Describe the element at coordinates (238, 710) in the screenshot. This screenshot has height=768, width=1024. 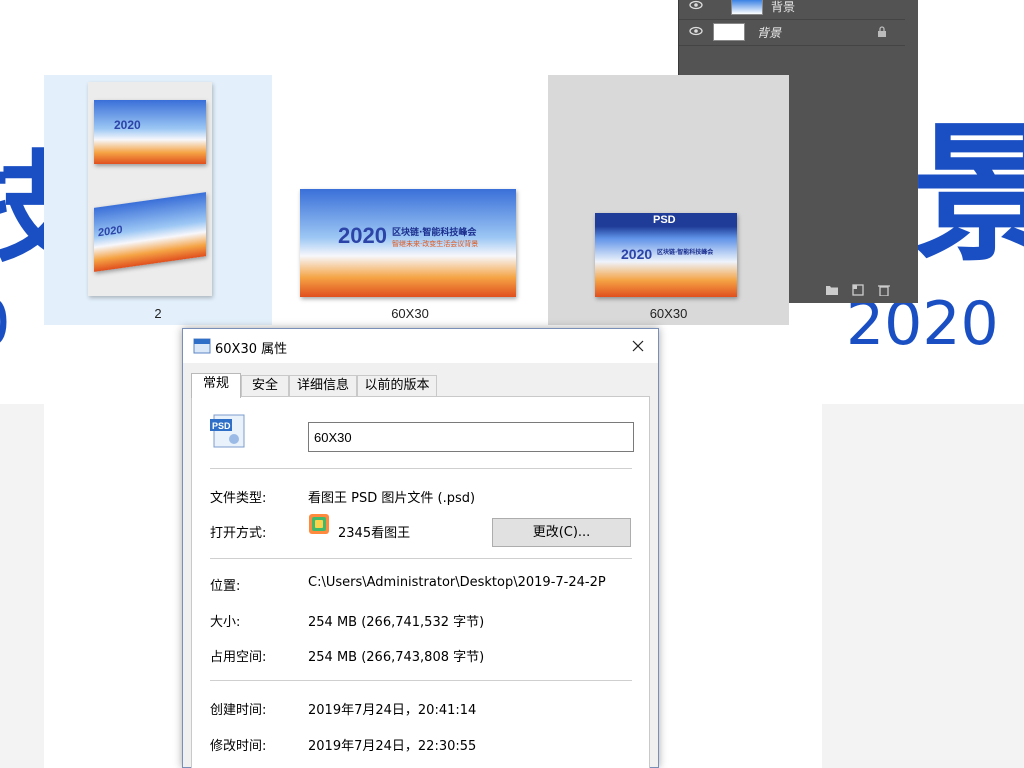
I see `created-label: 创建时间:` at that location.